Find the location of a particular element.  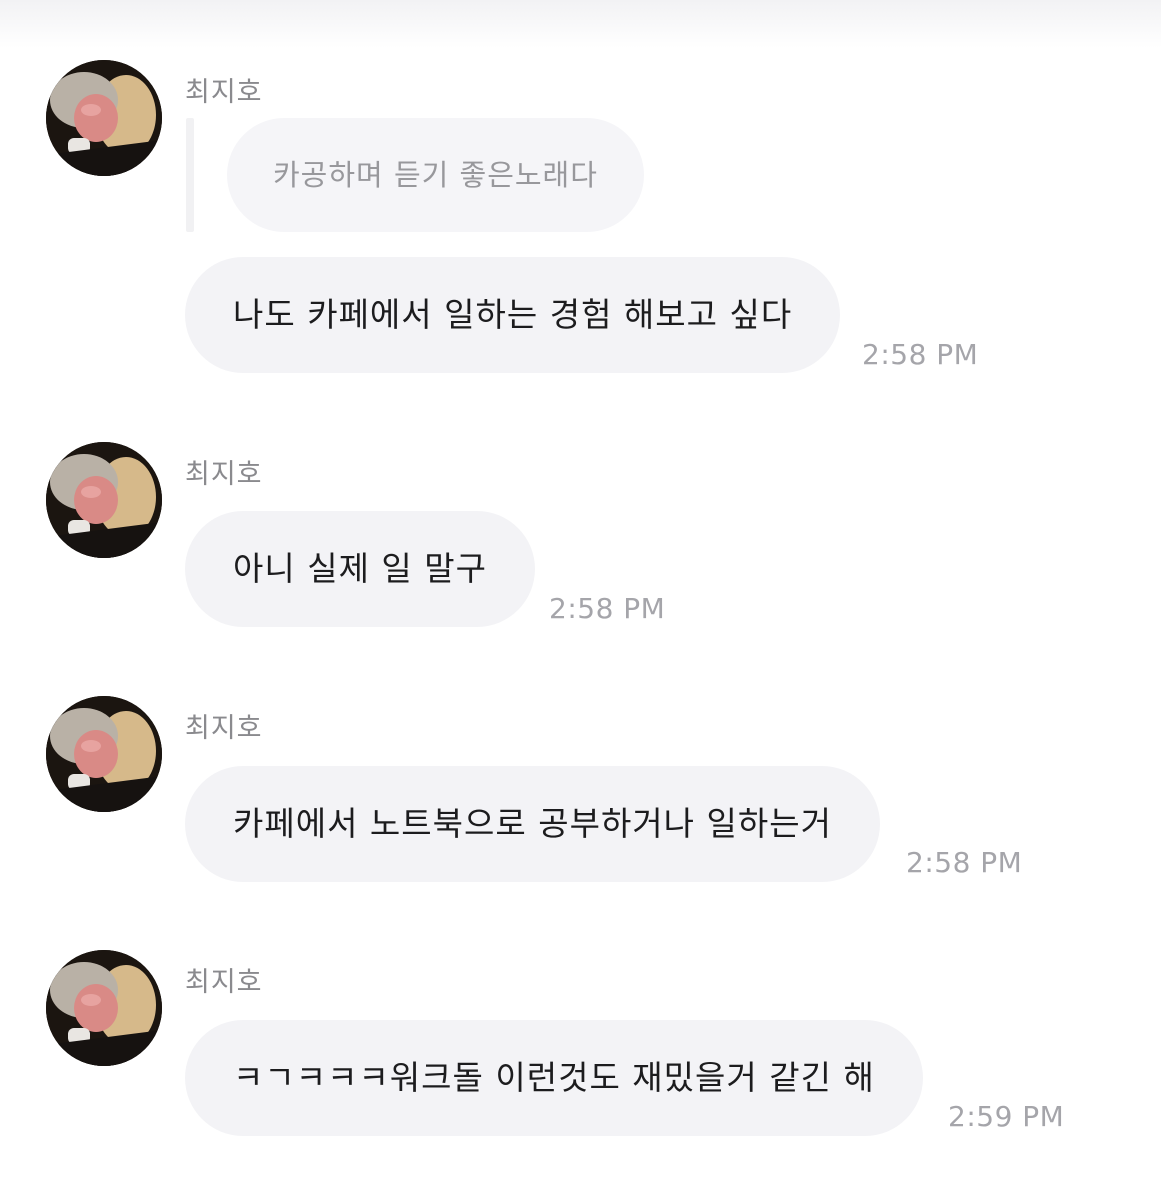

reply-quote-bubble: 카공하며 듣기 좋은노래다 is located at coordinates (435, 175).